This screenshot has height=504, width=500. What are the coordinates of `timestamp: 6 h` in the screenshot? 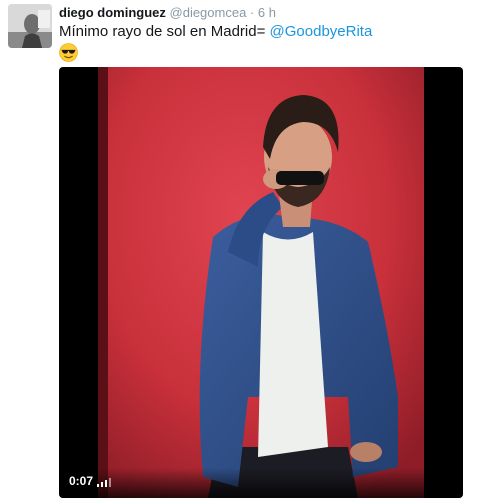 It's located at (267, 12).